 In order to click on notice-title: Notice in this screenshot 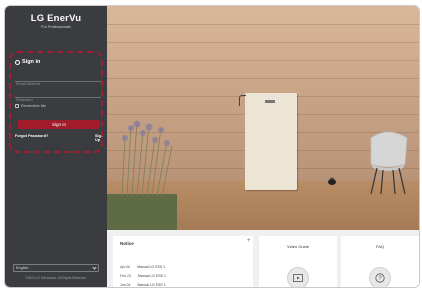, I will do `click(127, 243)`.